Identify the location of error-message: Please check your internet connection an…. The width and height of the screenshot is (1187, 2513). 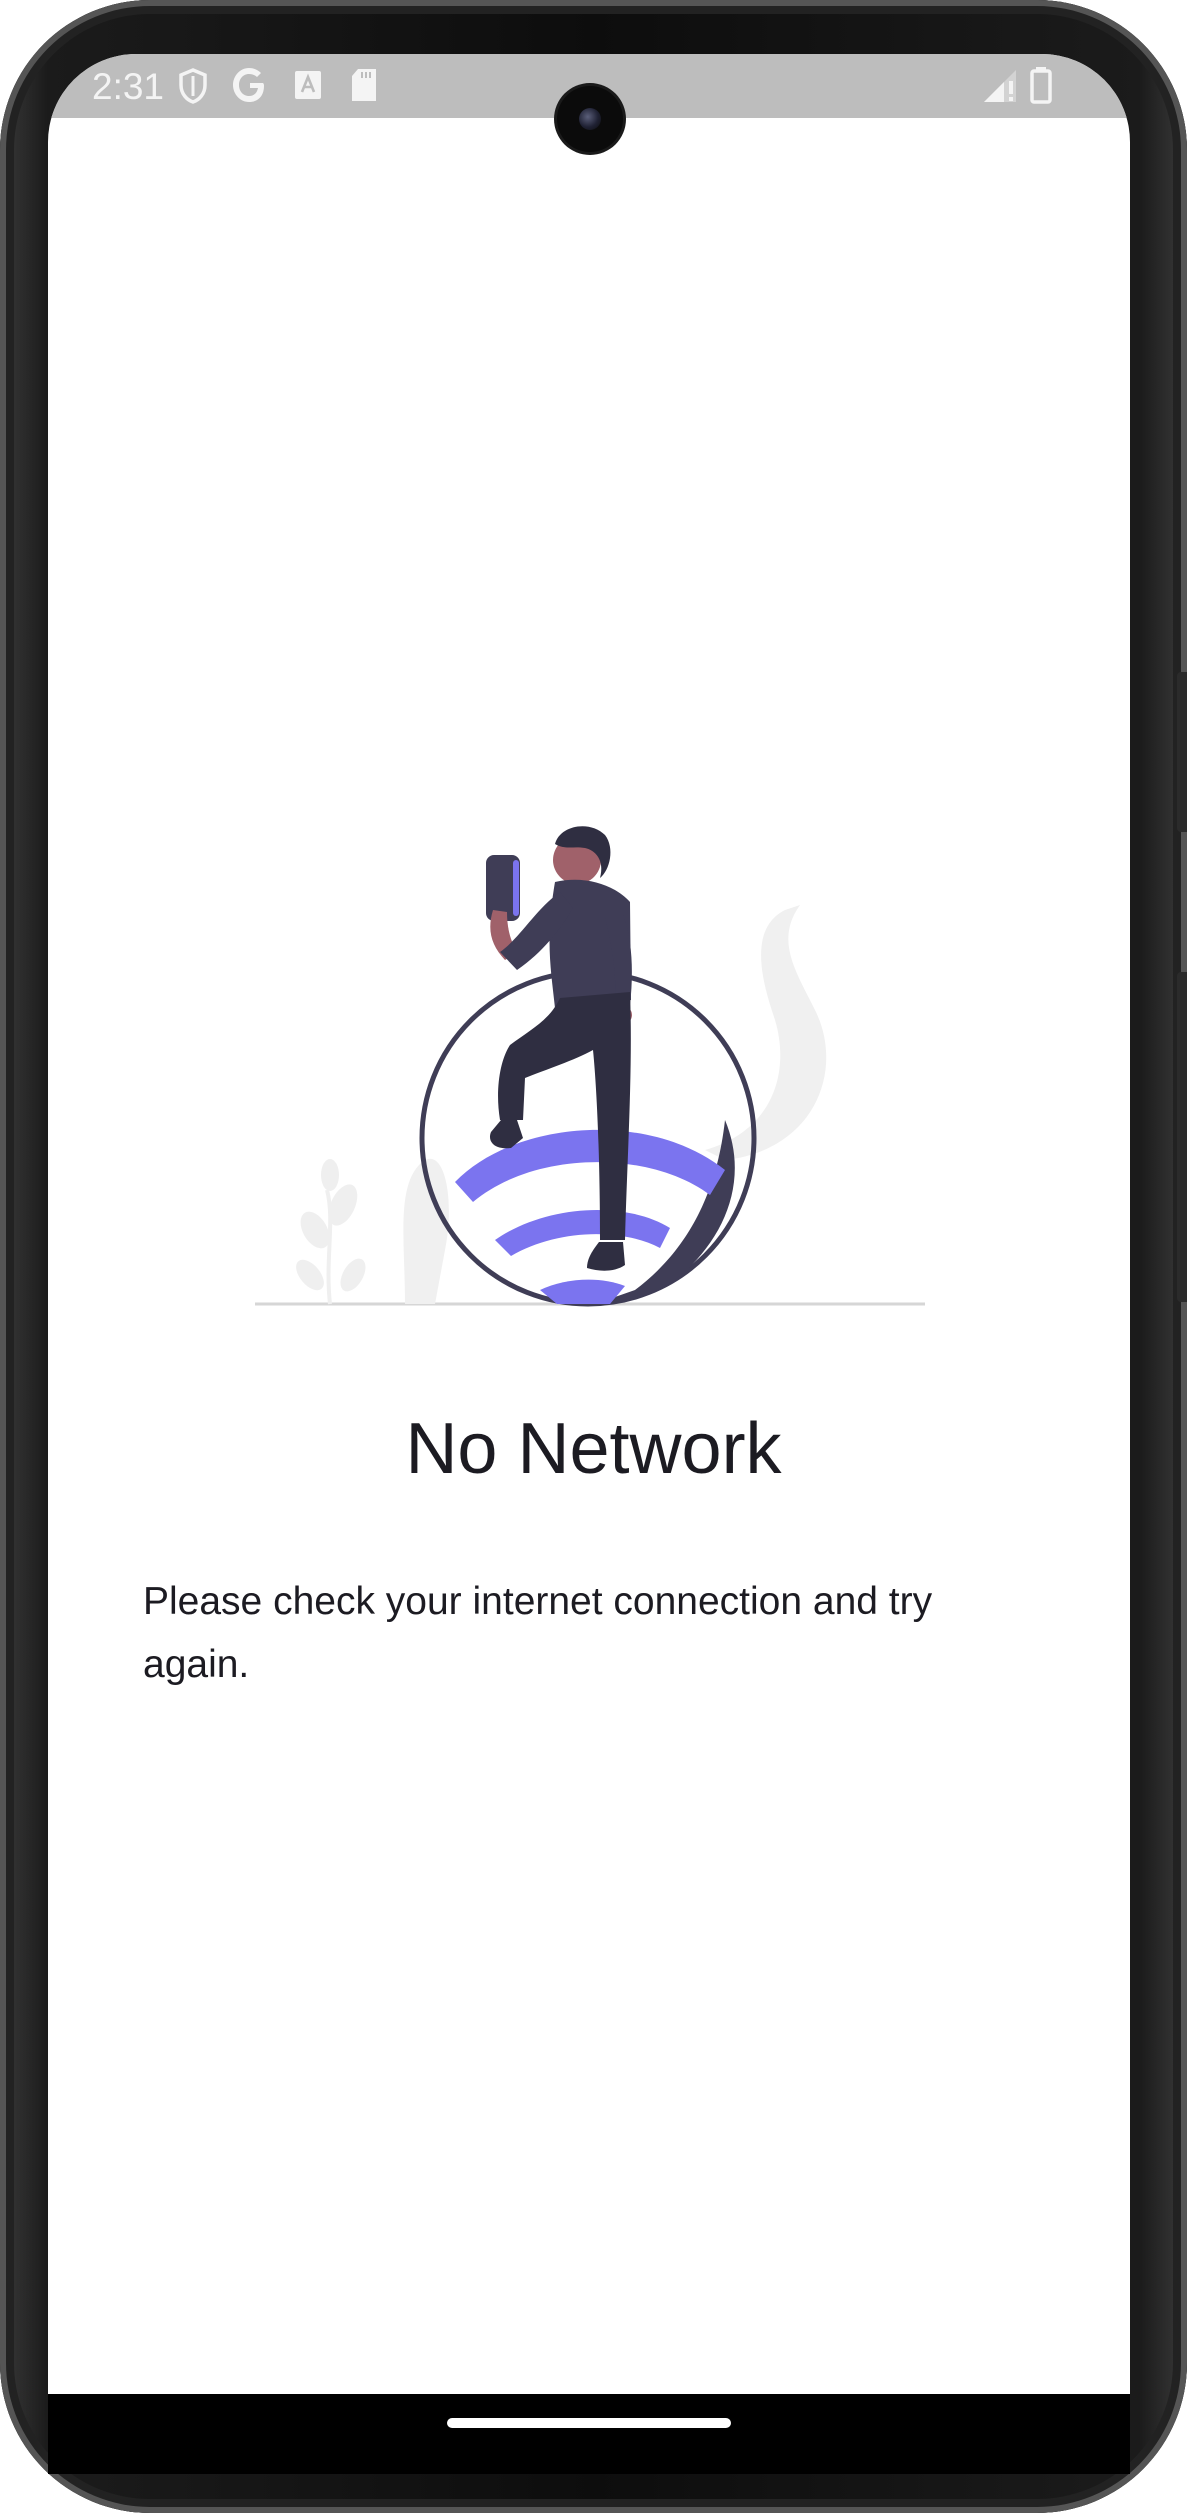
(538, 1633).